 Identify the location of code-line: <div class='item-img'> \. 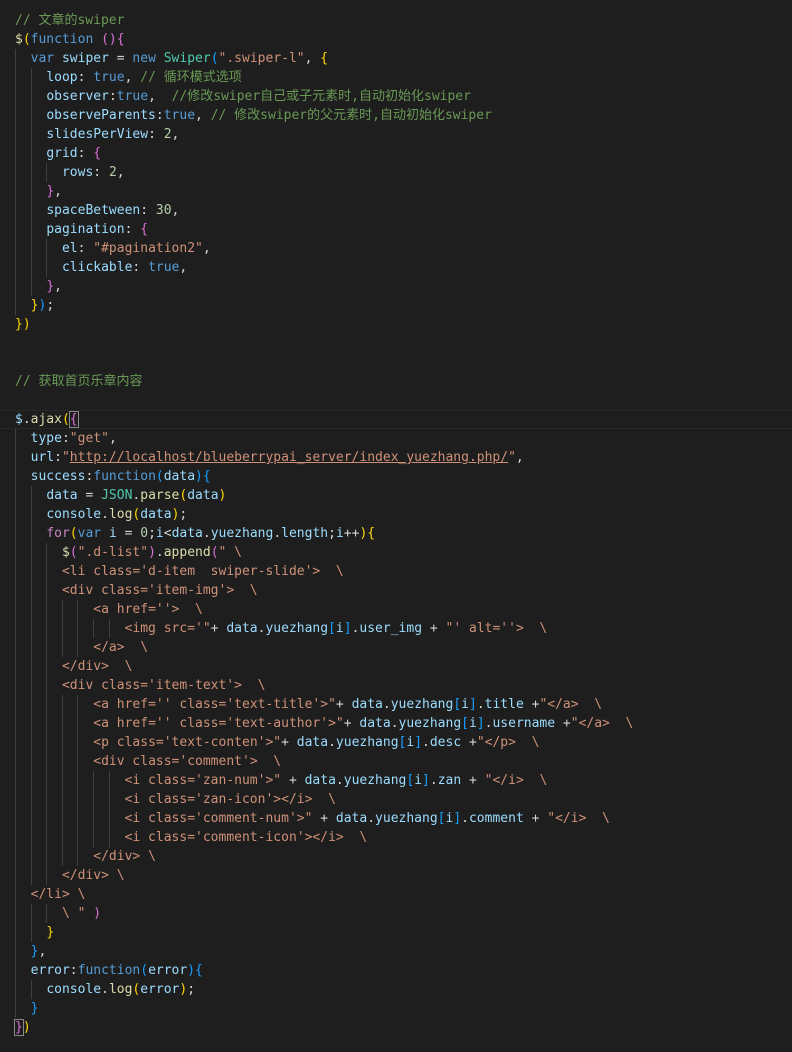
(396, 590).